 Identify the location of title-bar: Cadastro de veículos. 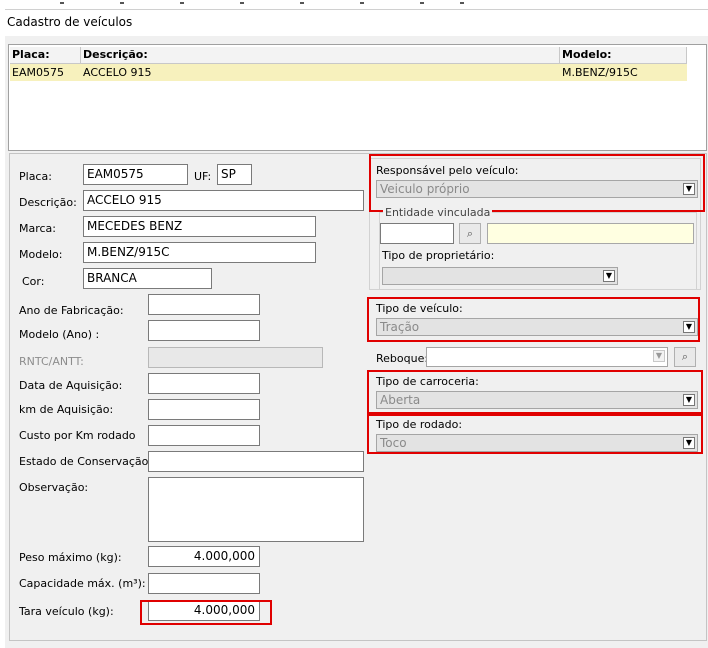
(356, 23).